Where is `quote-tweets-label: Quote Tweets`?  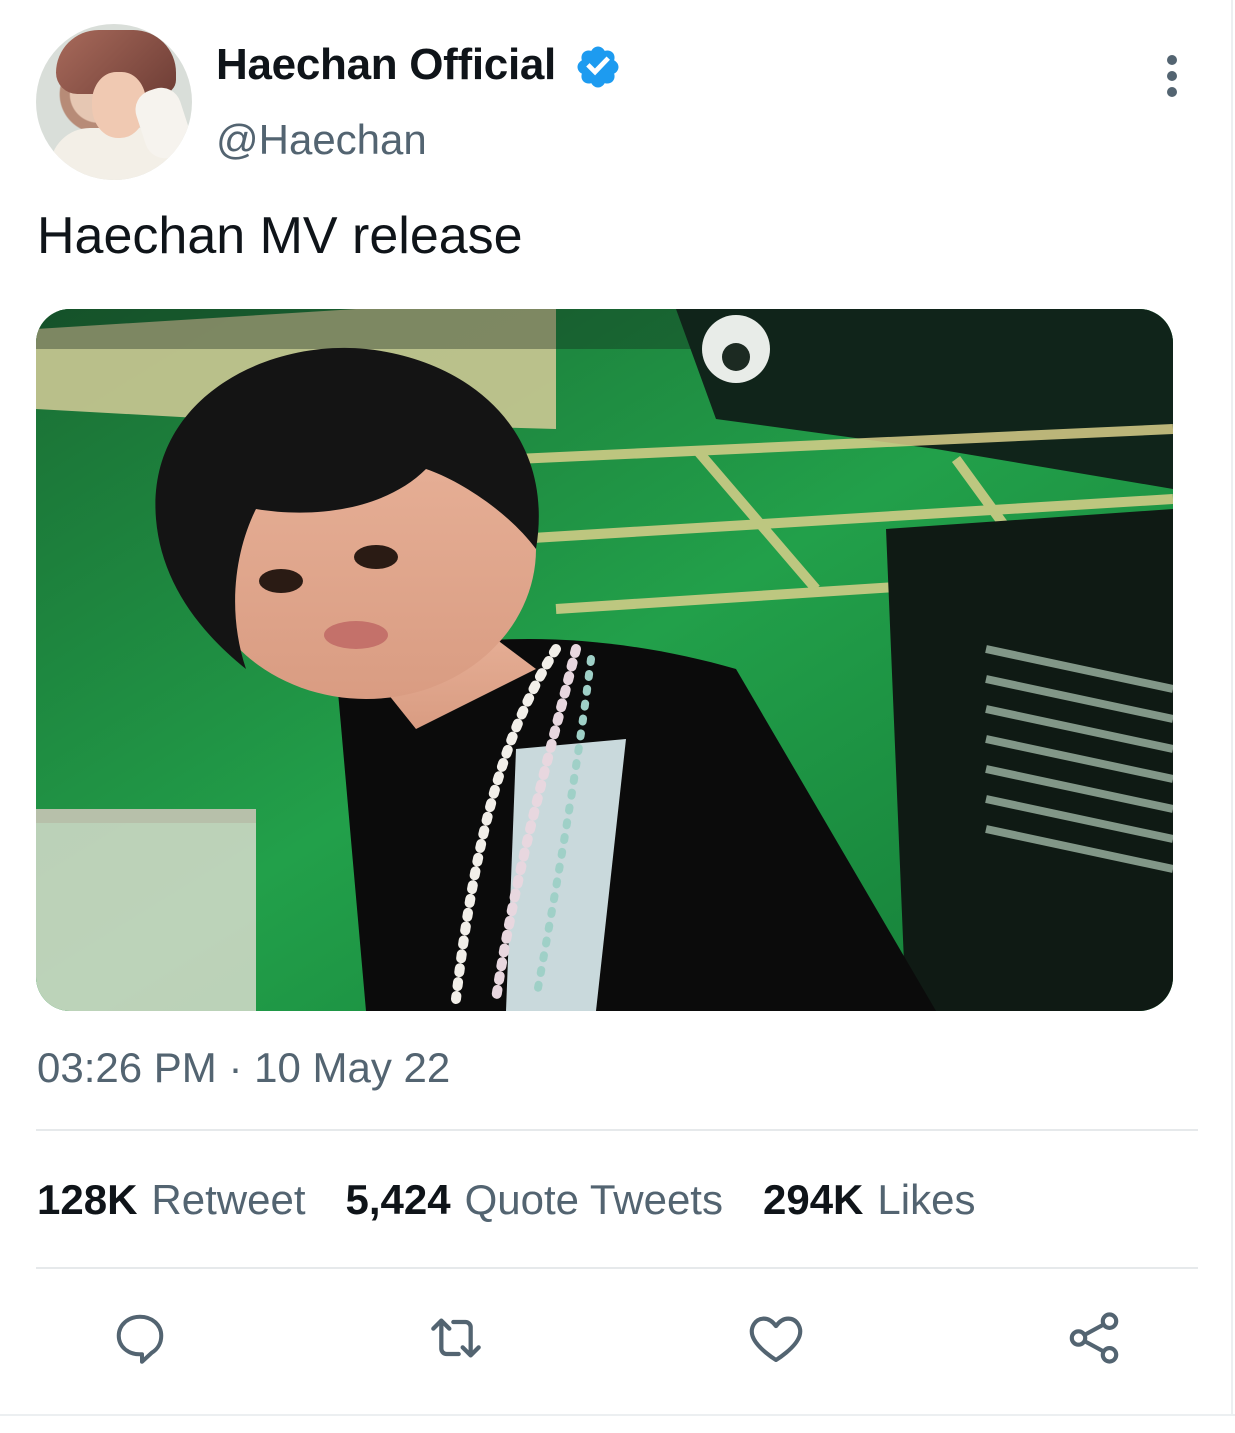
quote-tweets-label: Quote Tweets is located at coordinates (593, 1199).